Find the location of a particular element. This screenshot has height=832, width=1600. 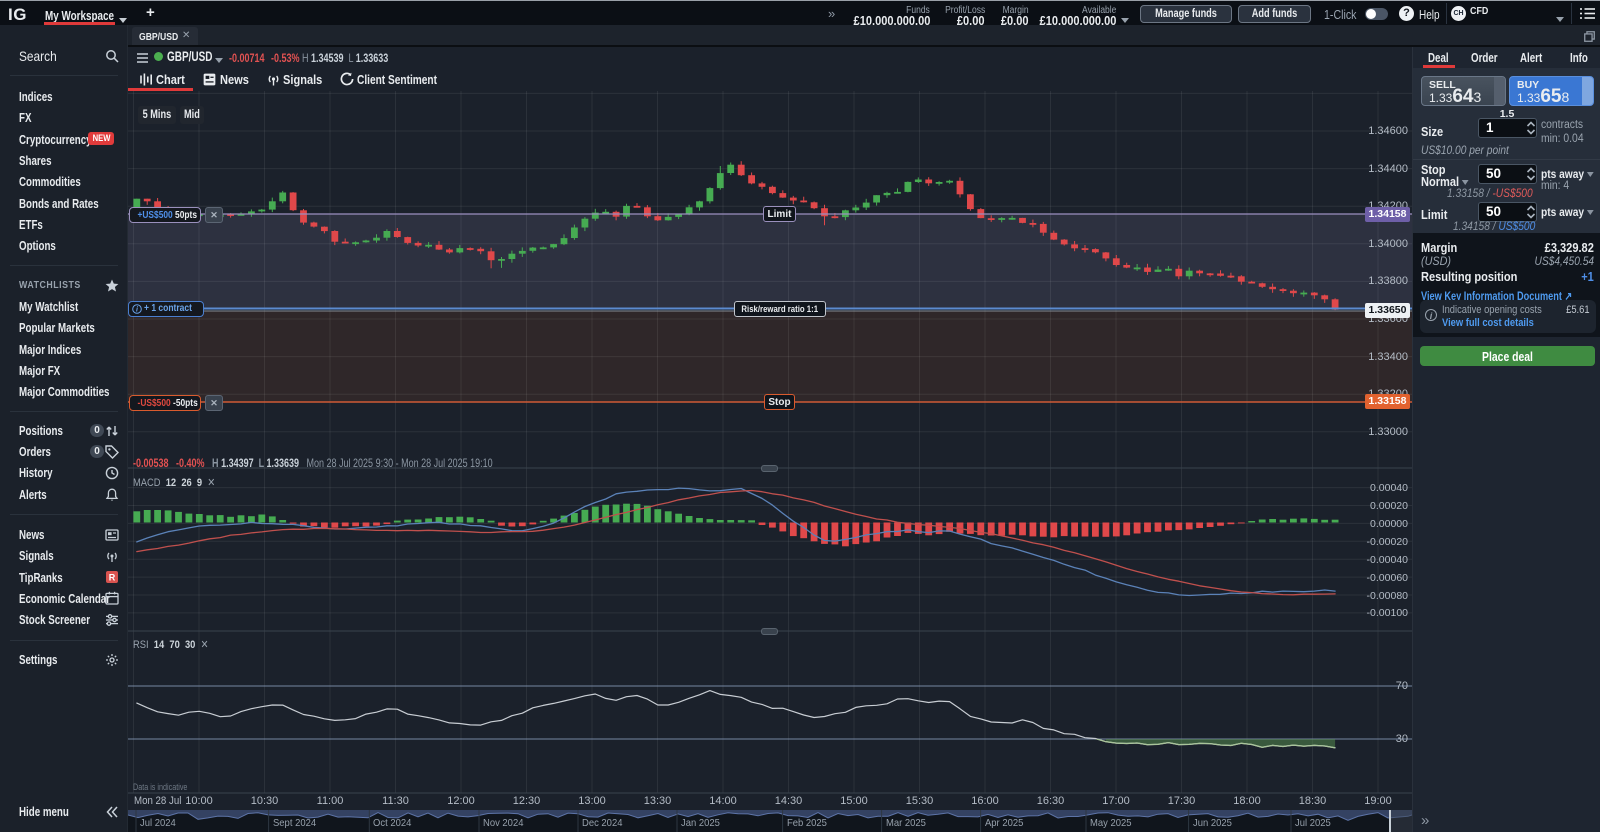

svg-text: R is located at coordinates (112, 578).